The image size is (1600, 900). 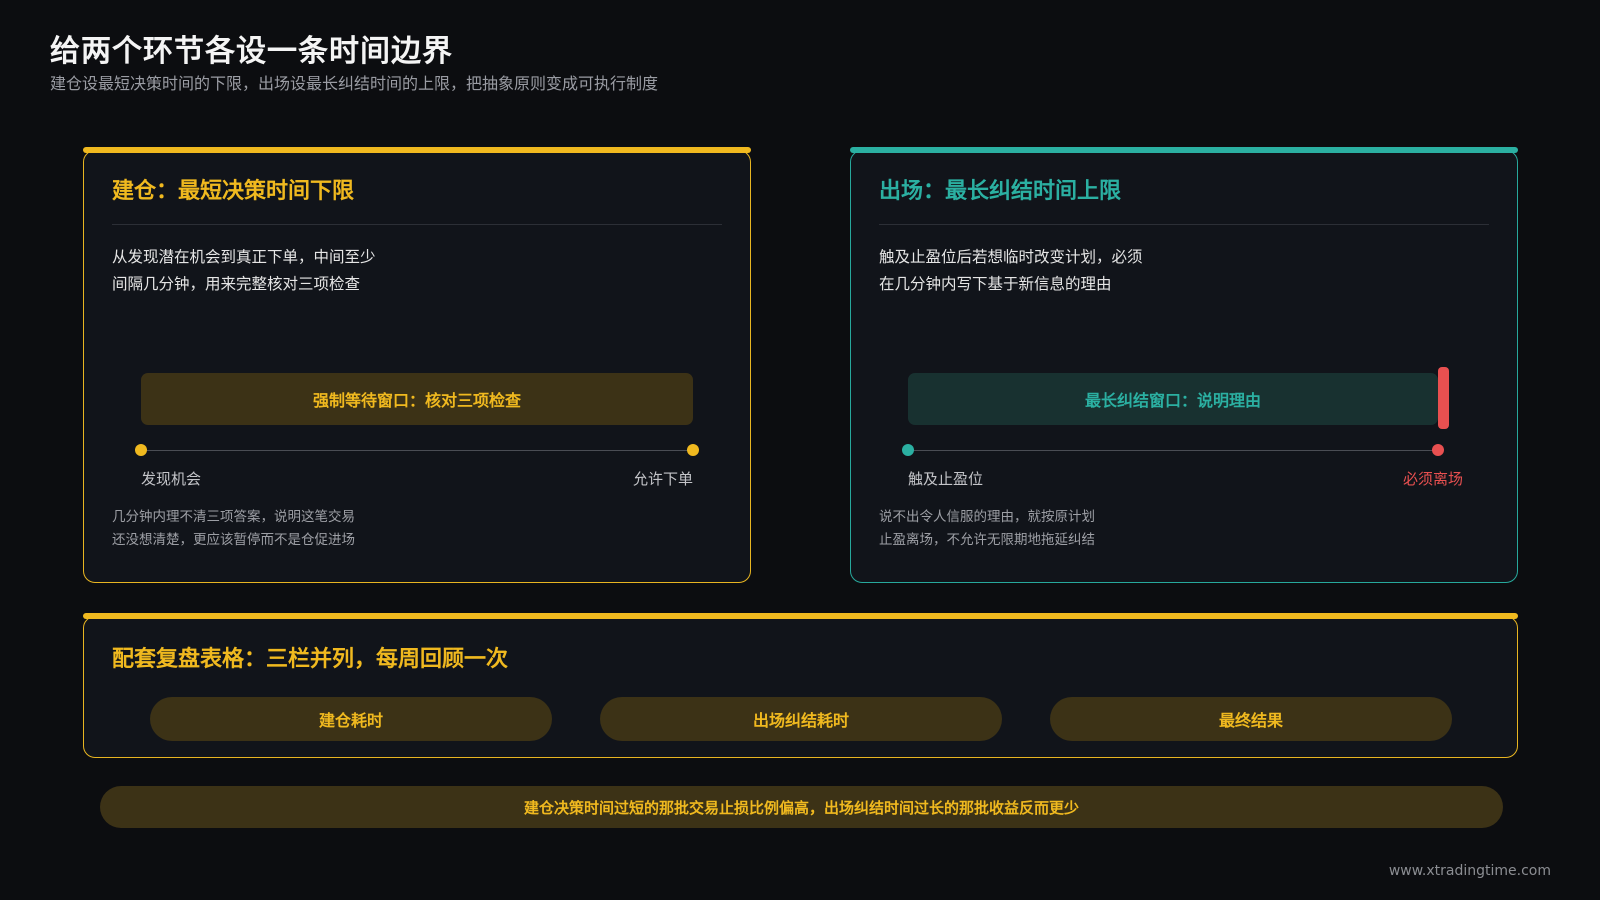 What do you see at coordinates (946, 479) in the screenshot?
I see `exit-start-label: 触及止盈位` at bounding box center [946, 479].